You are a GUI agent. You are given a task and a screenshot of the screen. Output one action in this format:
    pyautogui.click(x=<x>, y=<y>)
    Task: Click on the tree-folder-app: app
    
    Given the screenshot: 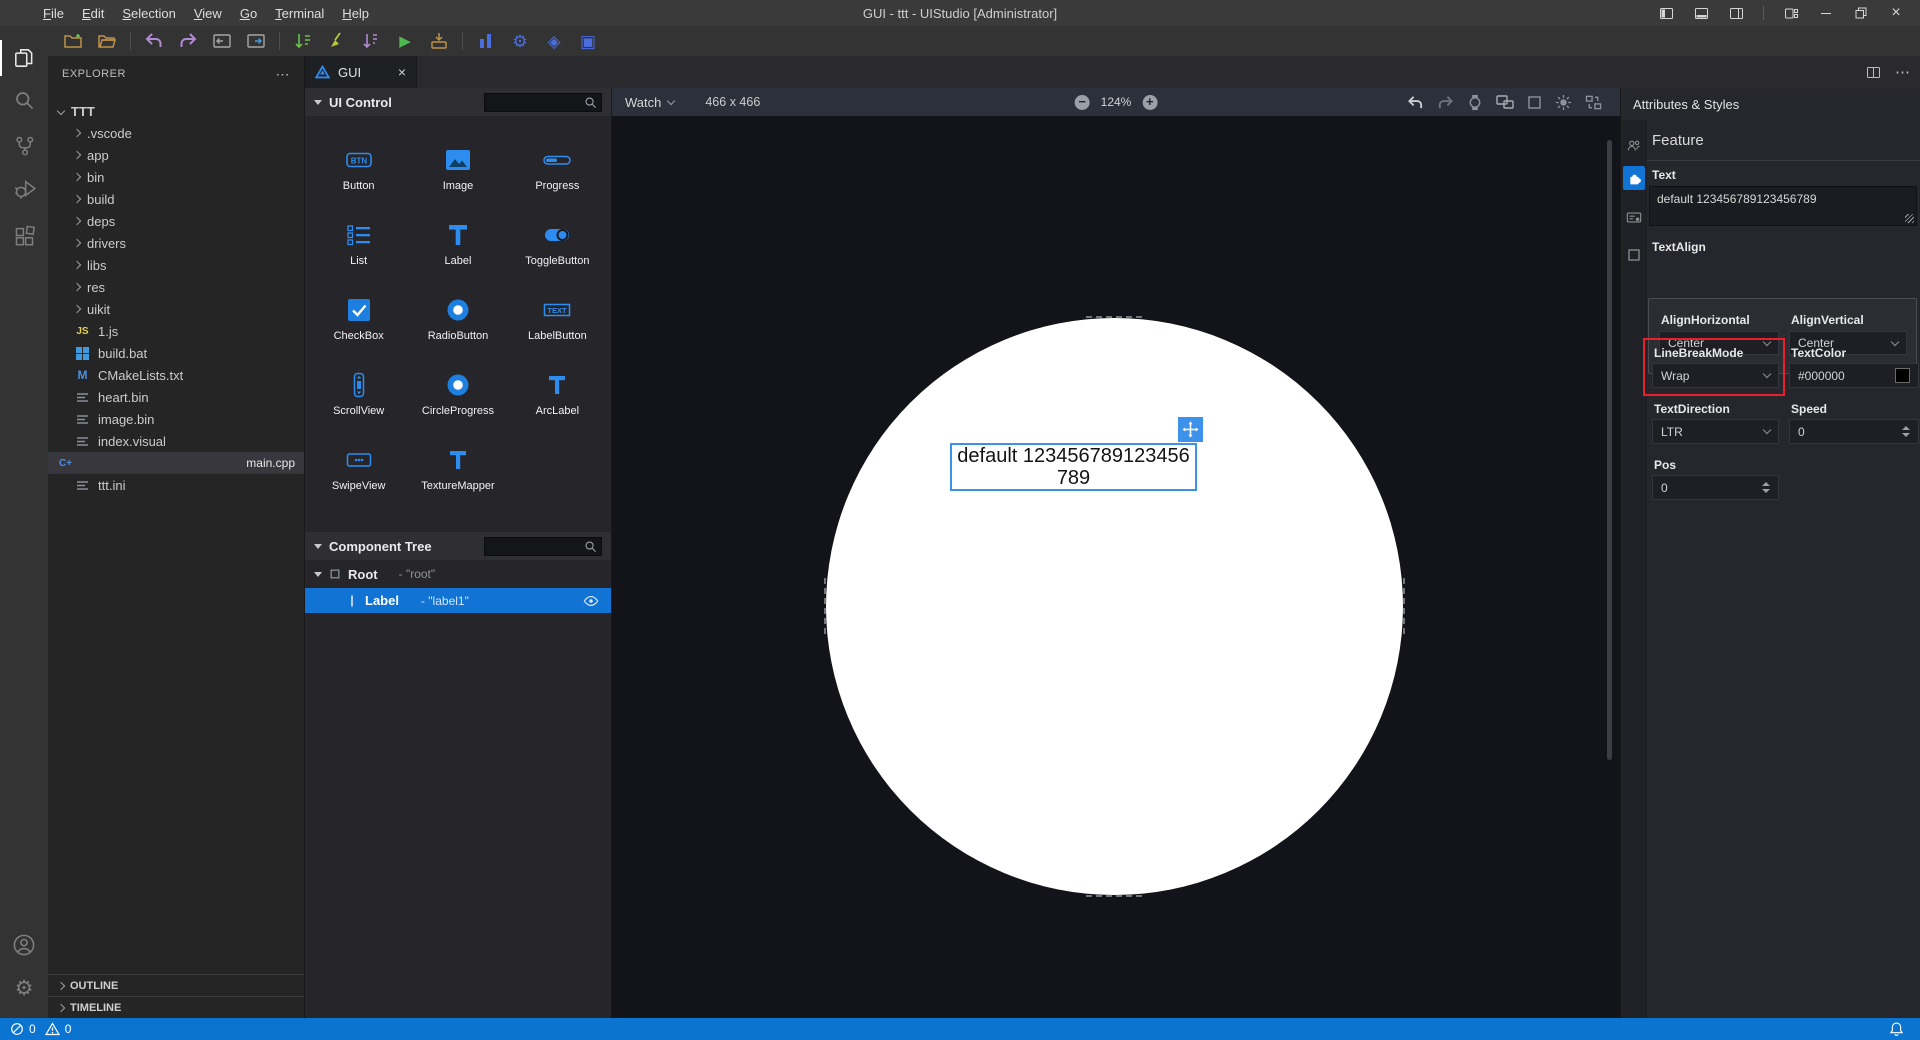 What is the action you would take?
    pyautogui.click(x=176, y=155)
    